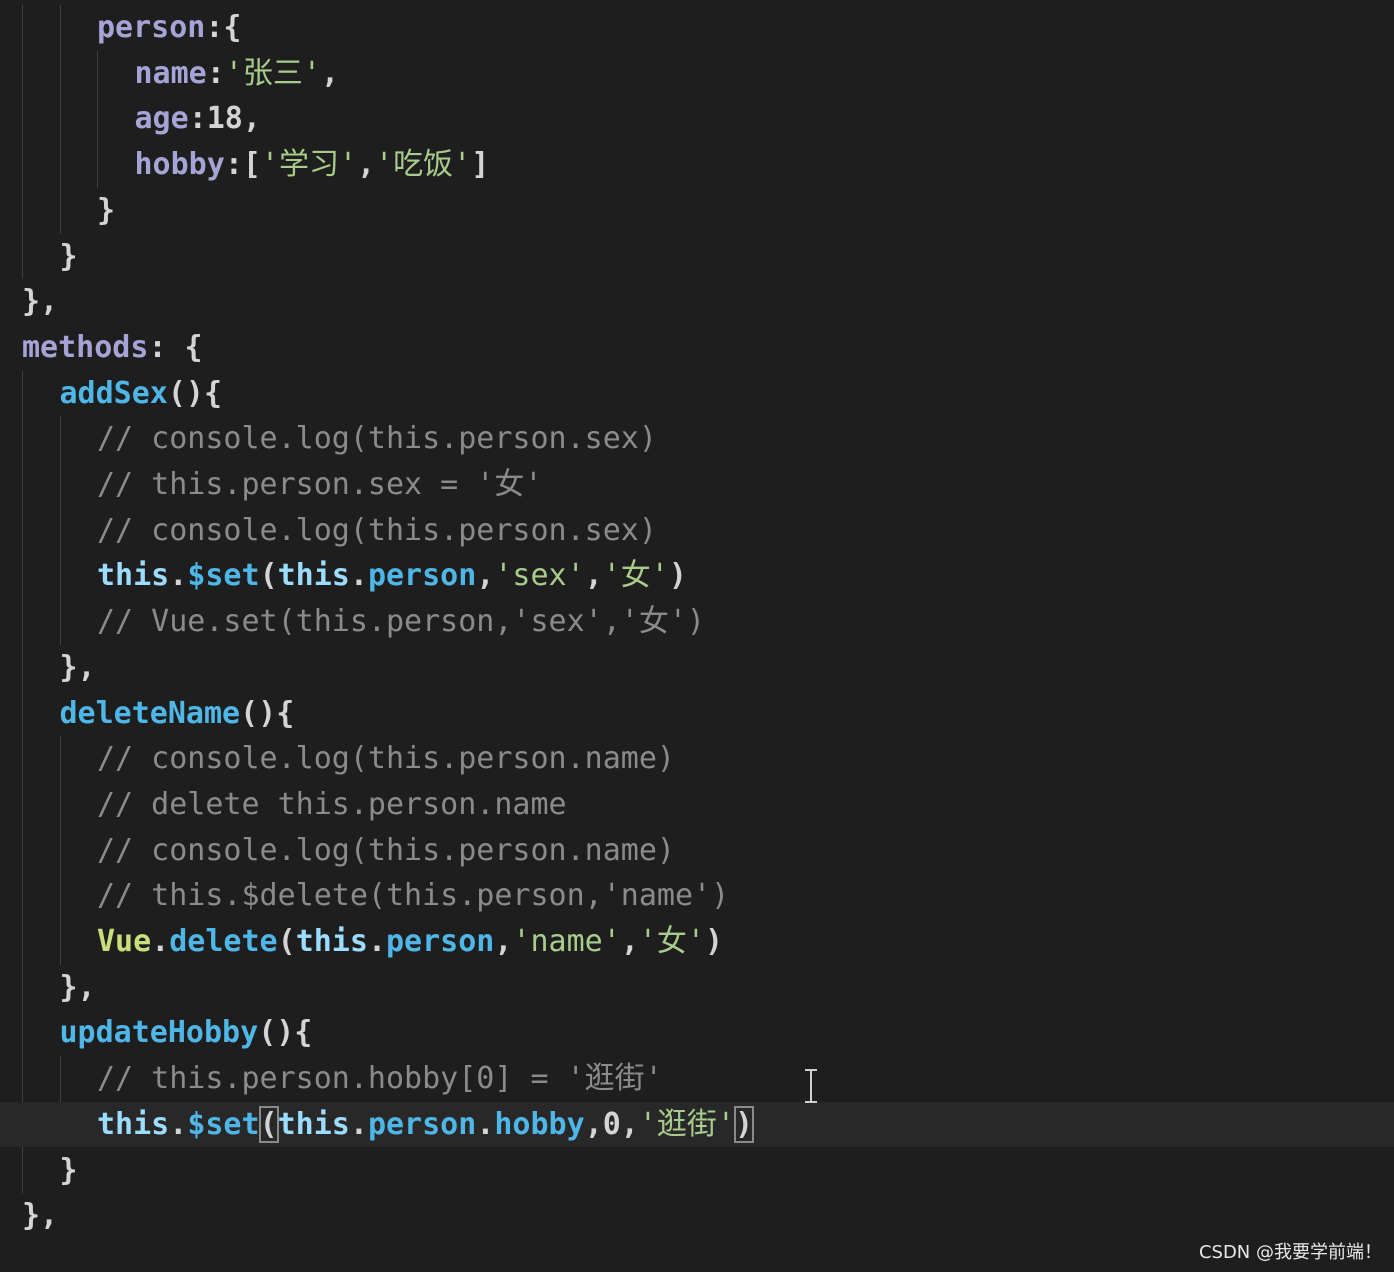 This screenshot has width=1394, height=1272. What do you see at coordinates (697, 1033) in the screenshot?
I see `code-line: updateHobby(){` at bounding box center [697, 1033].